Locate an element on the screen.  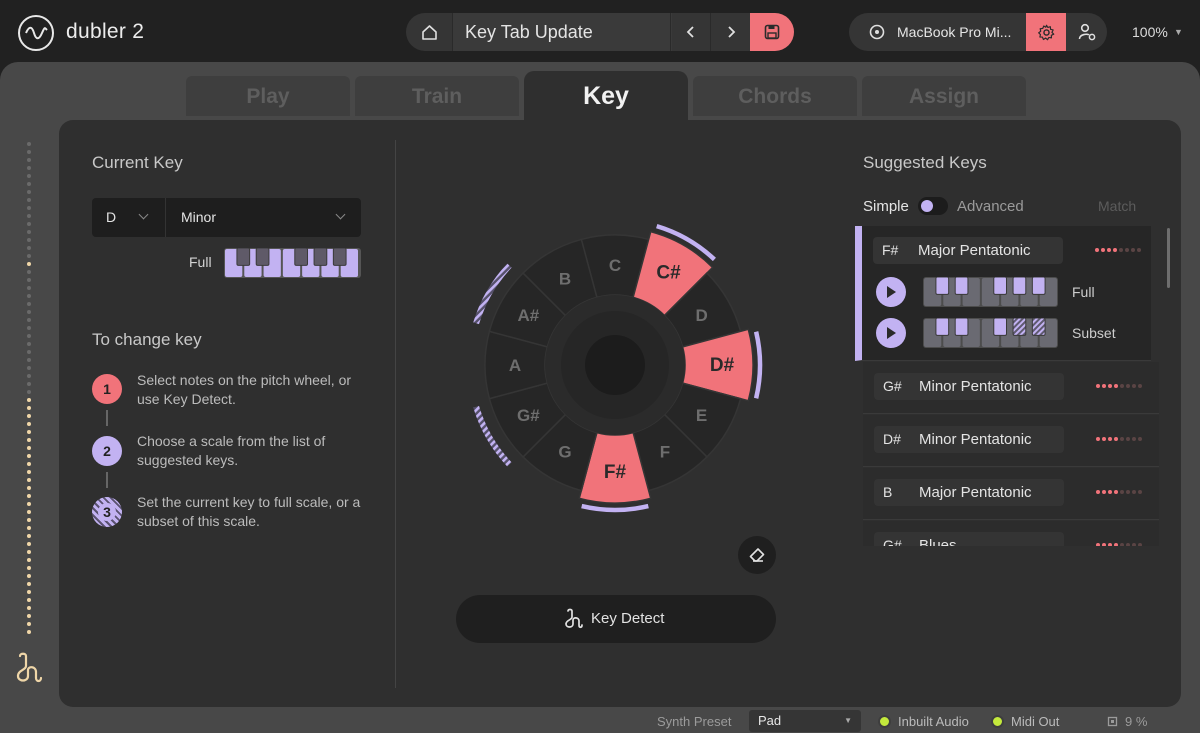
pitch-label: G is located at coordinates (564, 452).